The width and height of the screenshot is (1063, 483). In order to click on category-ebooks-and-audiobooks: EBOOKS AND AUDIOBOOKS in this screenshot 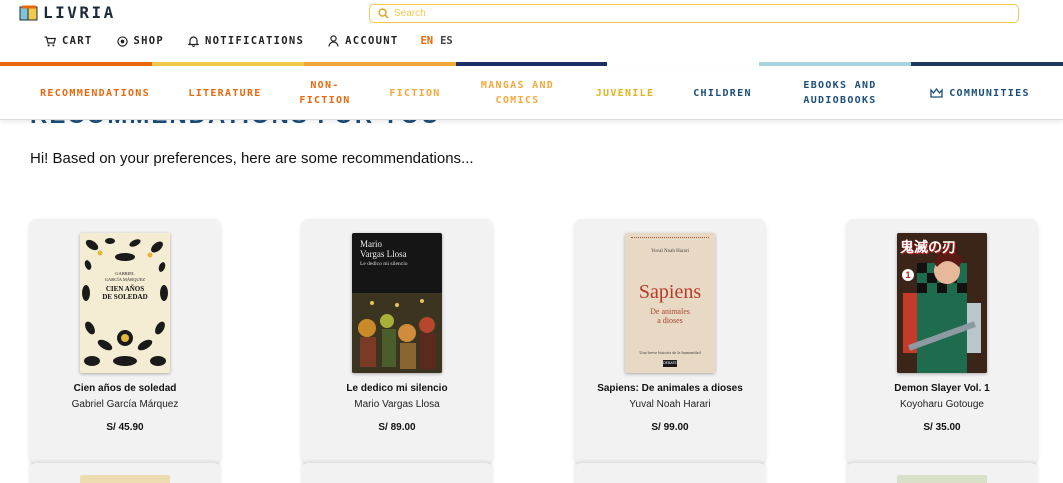, I will do `click(840, 93)`.